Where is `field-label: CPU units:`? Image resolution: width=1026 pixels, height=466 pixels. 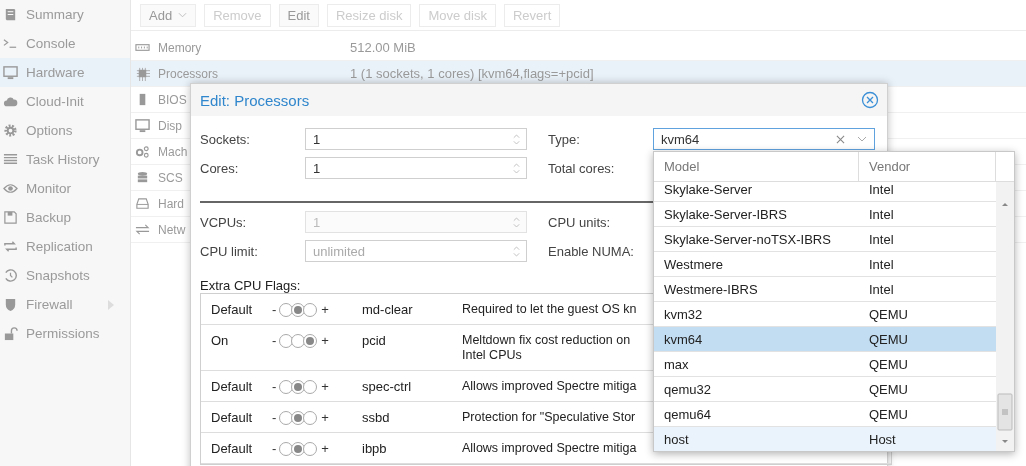 field-label: CPU units: is located at coordinates (580, 222).